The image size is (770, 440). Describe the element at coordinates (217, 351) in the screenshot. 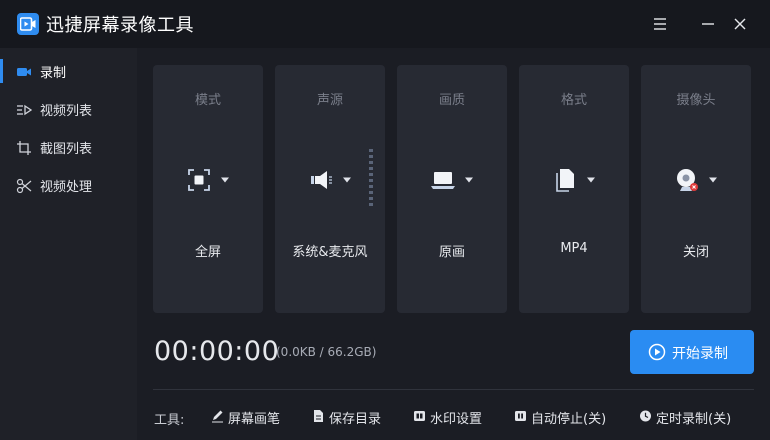

I see `recording-timer: 00:00:00` at that location.